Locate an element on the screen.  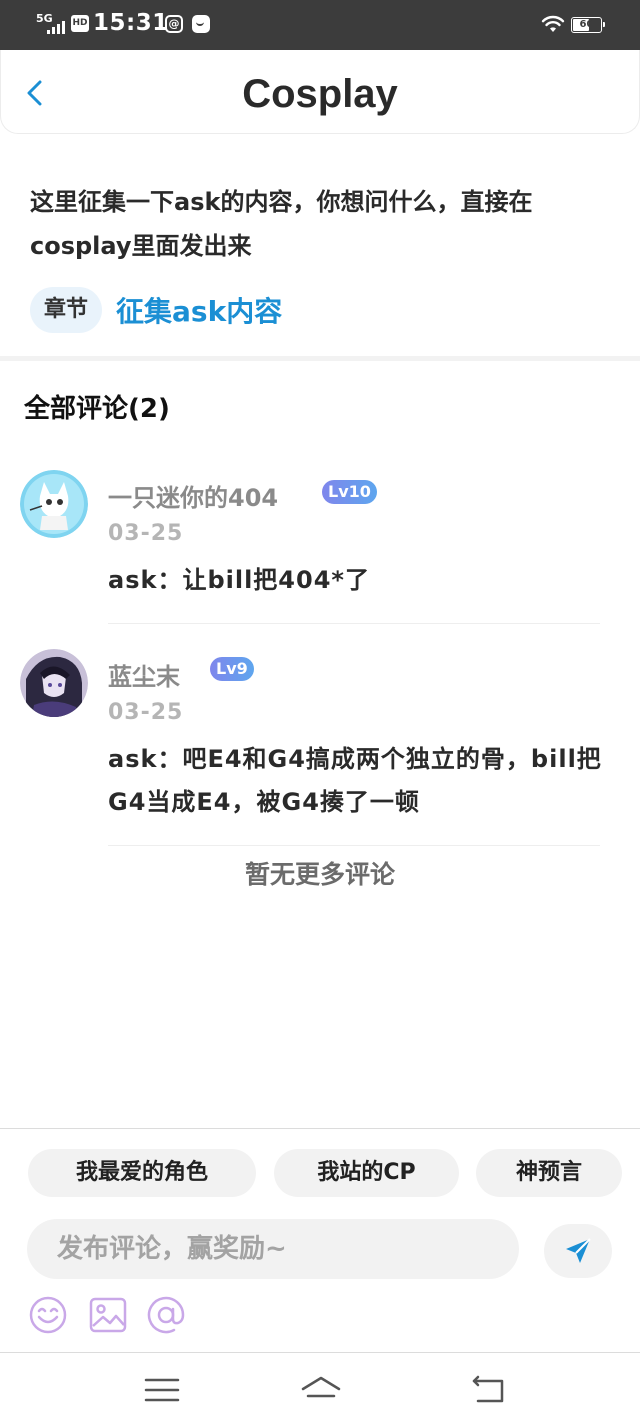
send-button is located at coordinates (578, 1251).